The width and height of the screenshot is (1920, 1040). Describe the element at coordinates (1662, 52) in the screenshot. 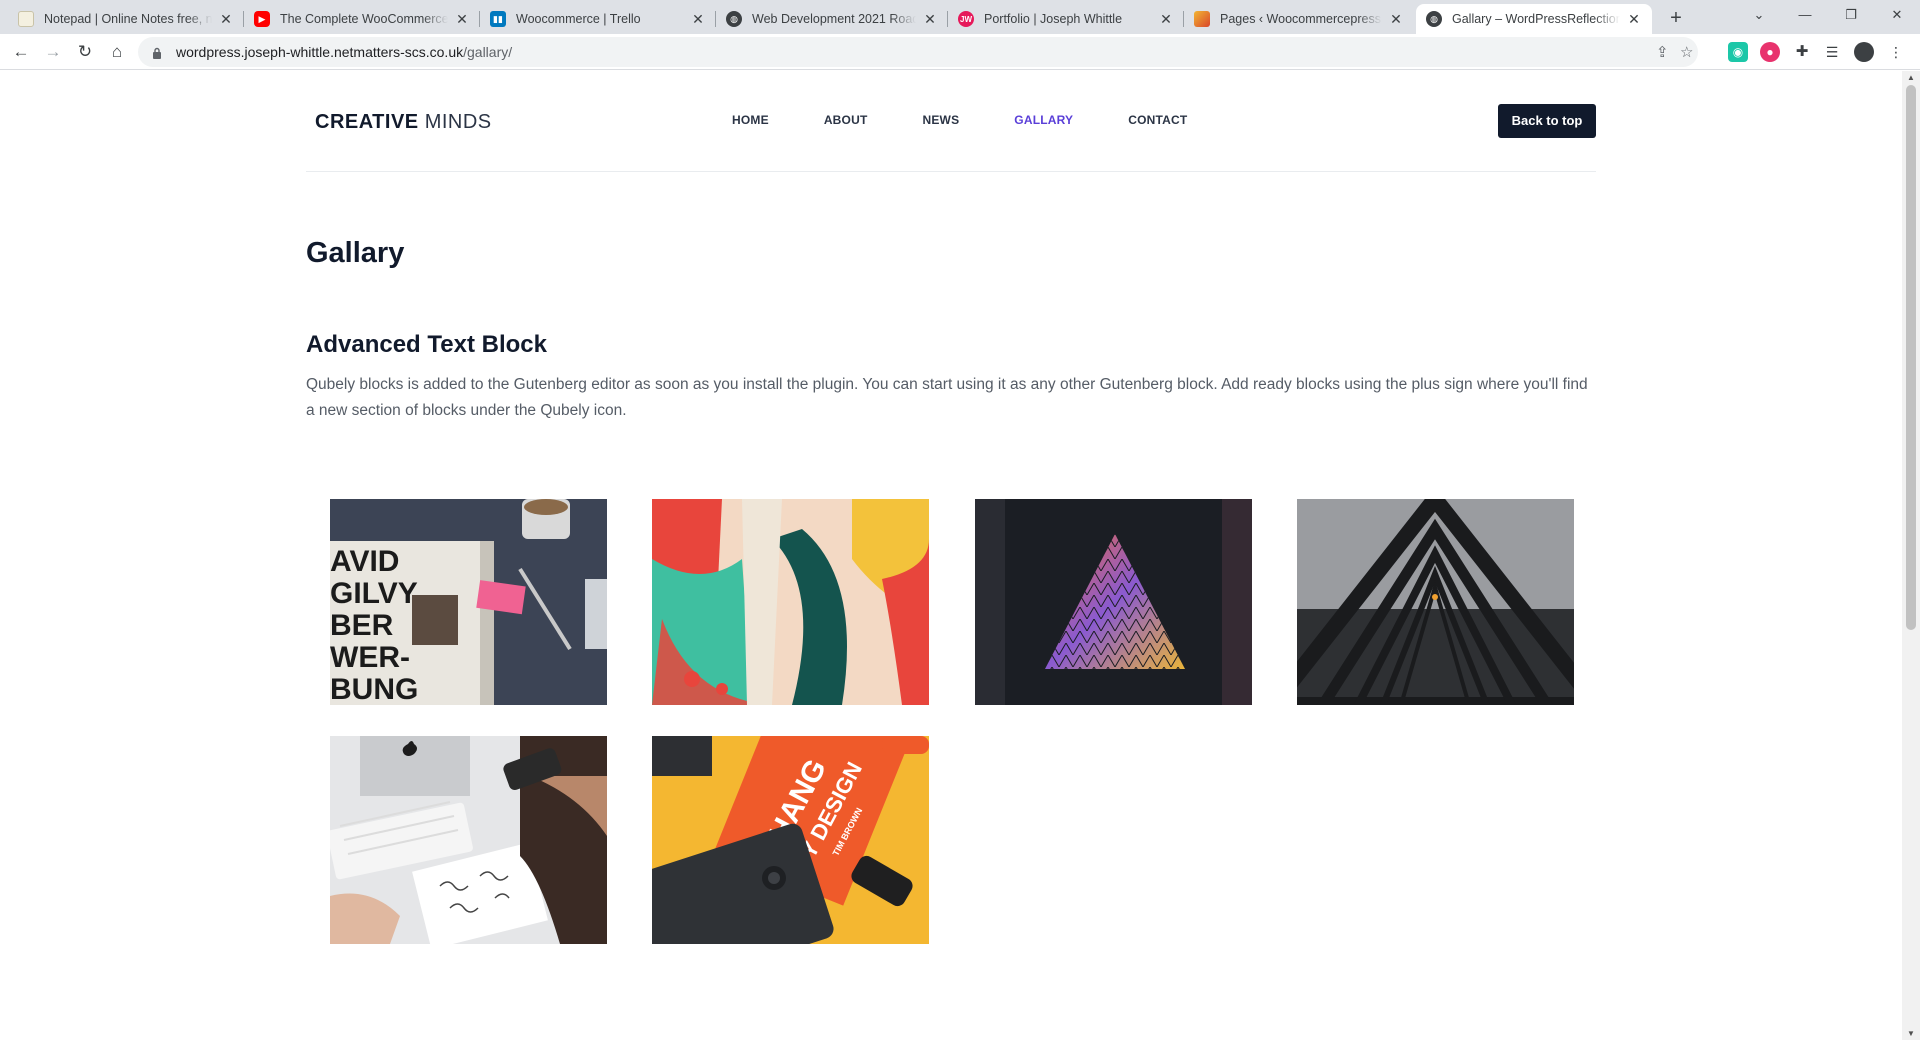

I see `share-icon: ⇪` at that location.